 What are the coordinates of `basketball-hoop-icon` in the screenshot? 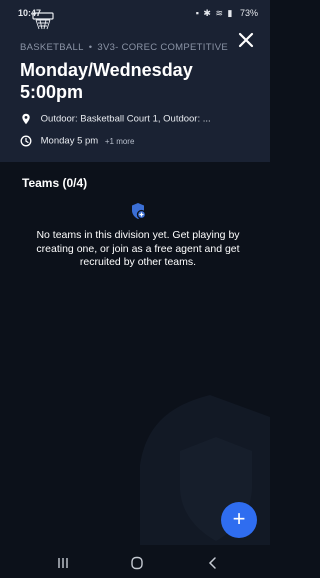 It's located at (43, 21).